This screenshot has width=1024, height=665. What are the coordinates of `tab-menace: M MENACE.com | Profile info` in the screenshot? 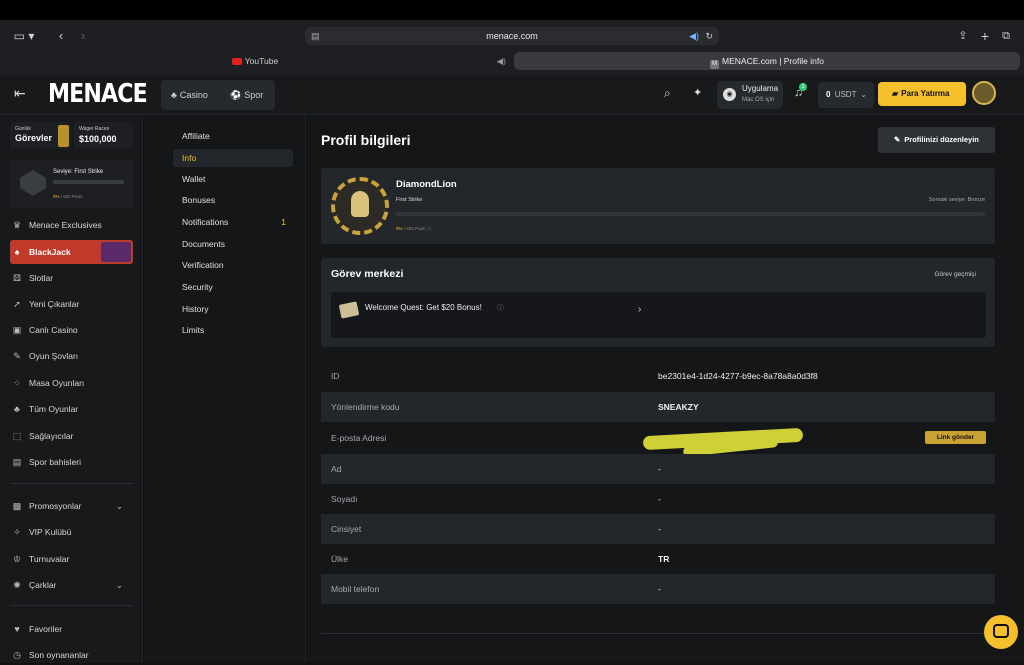 It's located at (767, 61).